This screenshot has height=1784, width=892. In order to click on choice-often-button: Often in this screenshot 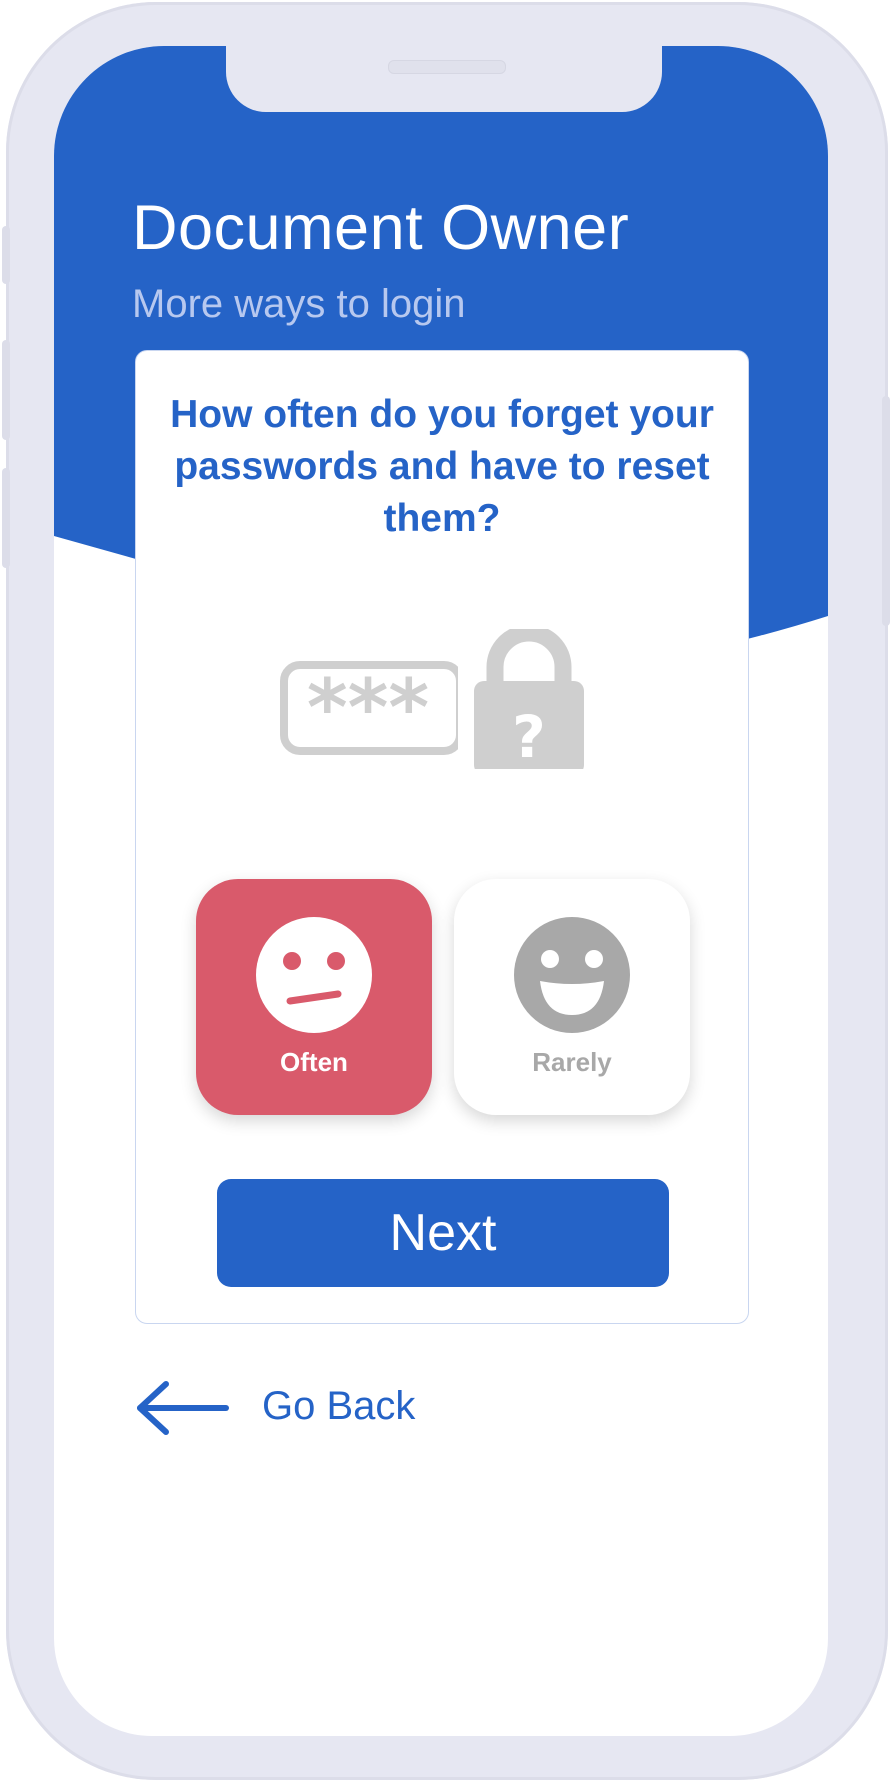, I will do `click(314, 997)`.